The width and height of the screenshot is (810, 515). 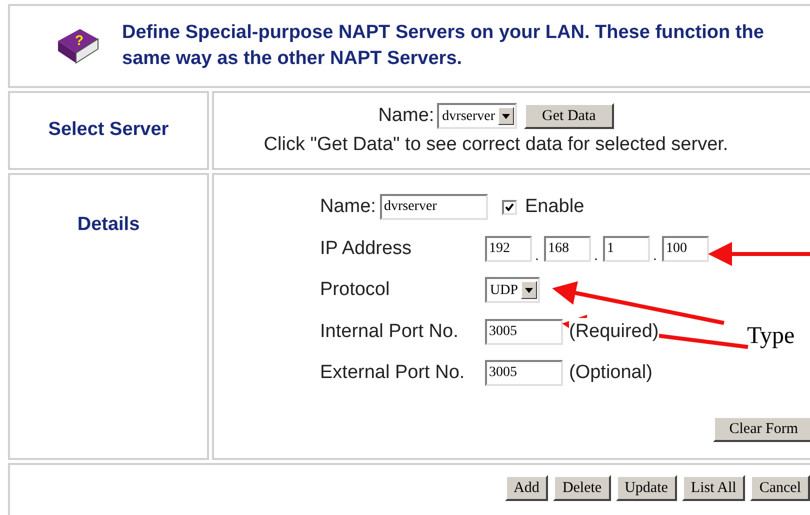 What do you see at coordinates (569, 116) in the screenshot?
I see `get-data-button: Get Data` at bounding box center [569, 116].